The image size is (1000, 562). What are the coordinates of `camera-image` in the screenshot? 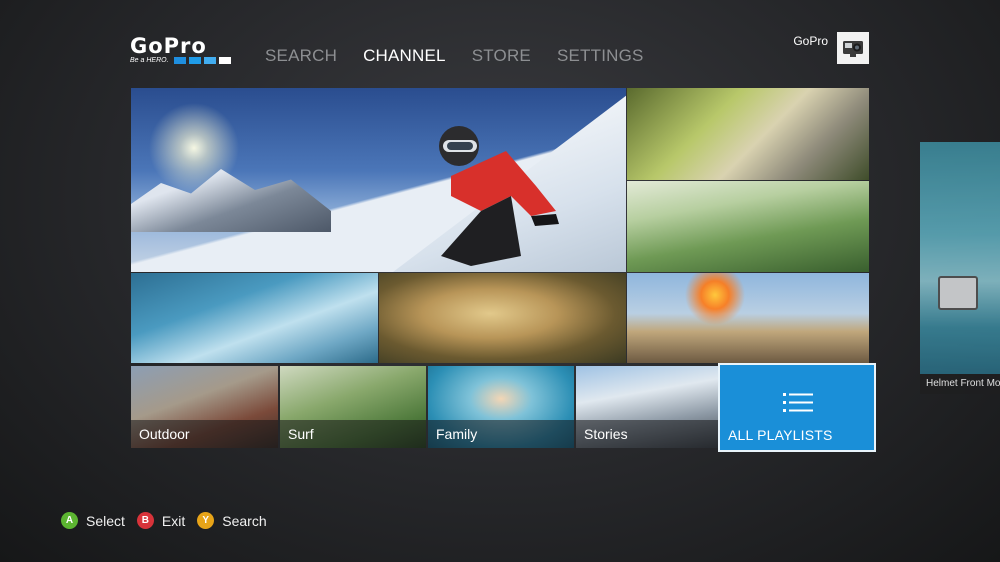 It's located at (958, 293).